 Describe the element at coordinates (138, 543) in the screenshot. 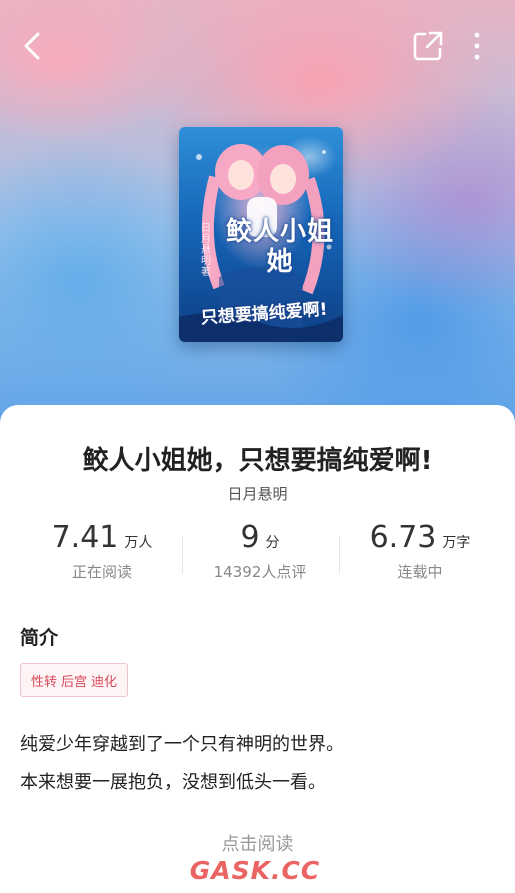

I see `stat-unit: 万人` at that location.